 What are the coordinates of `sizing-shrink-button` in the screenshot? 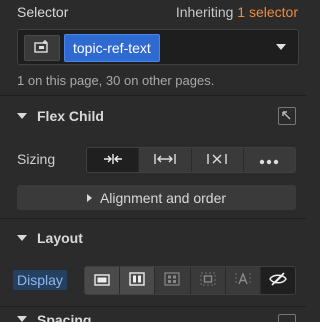 It's located at (113, 160).